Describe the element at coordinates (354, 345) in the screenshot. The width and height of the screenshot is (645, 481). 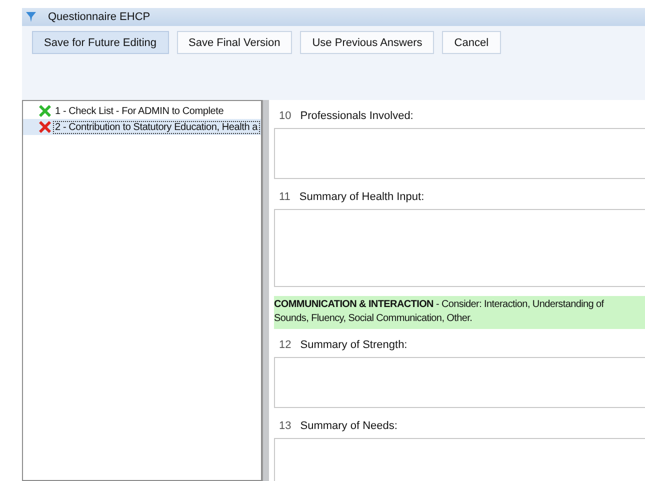
I see `question-label: Summary of Strength:` at that location.